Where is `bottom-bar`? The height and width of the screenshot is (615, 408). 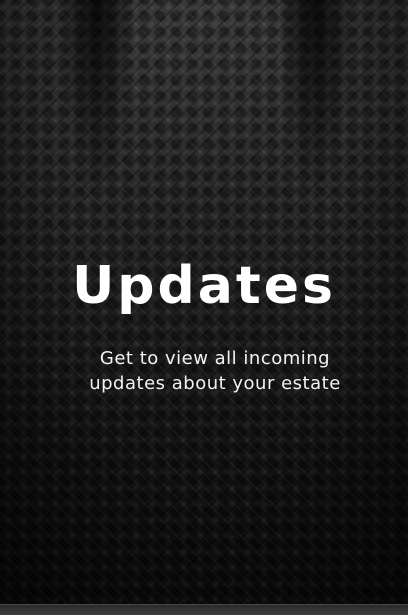 bottom-bar is located at coordinates (204, 609).